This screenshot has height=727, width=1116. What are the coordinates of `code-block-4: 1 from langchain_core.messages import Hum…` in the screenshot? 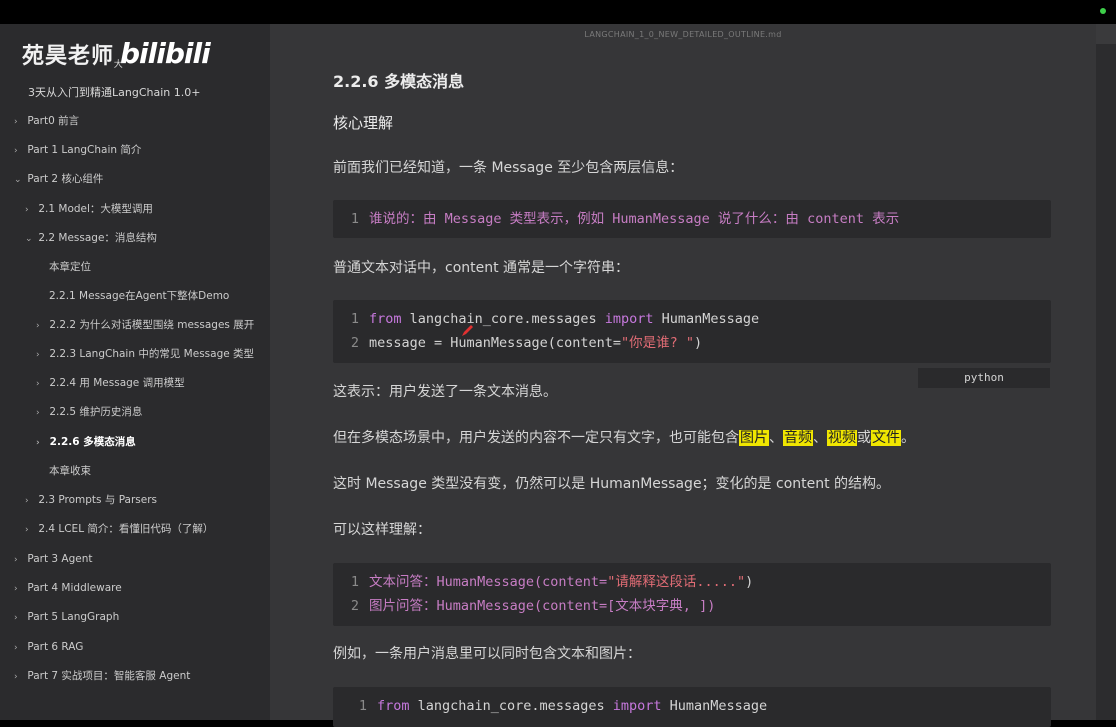 It's located at (692, 707).